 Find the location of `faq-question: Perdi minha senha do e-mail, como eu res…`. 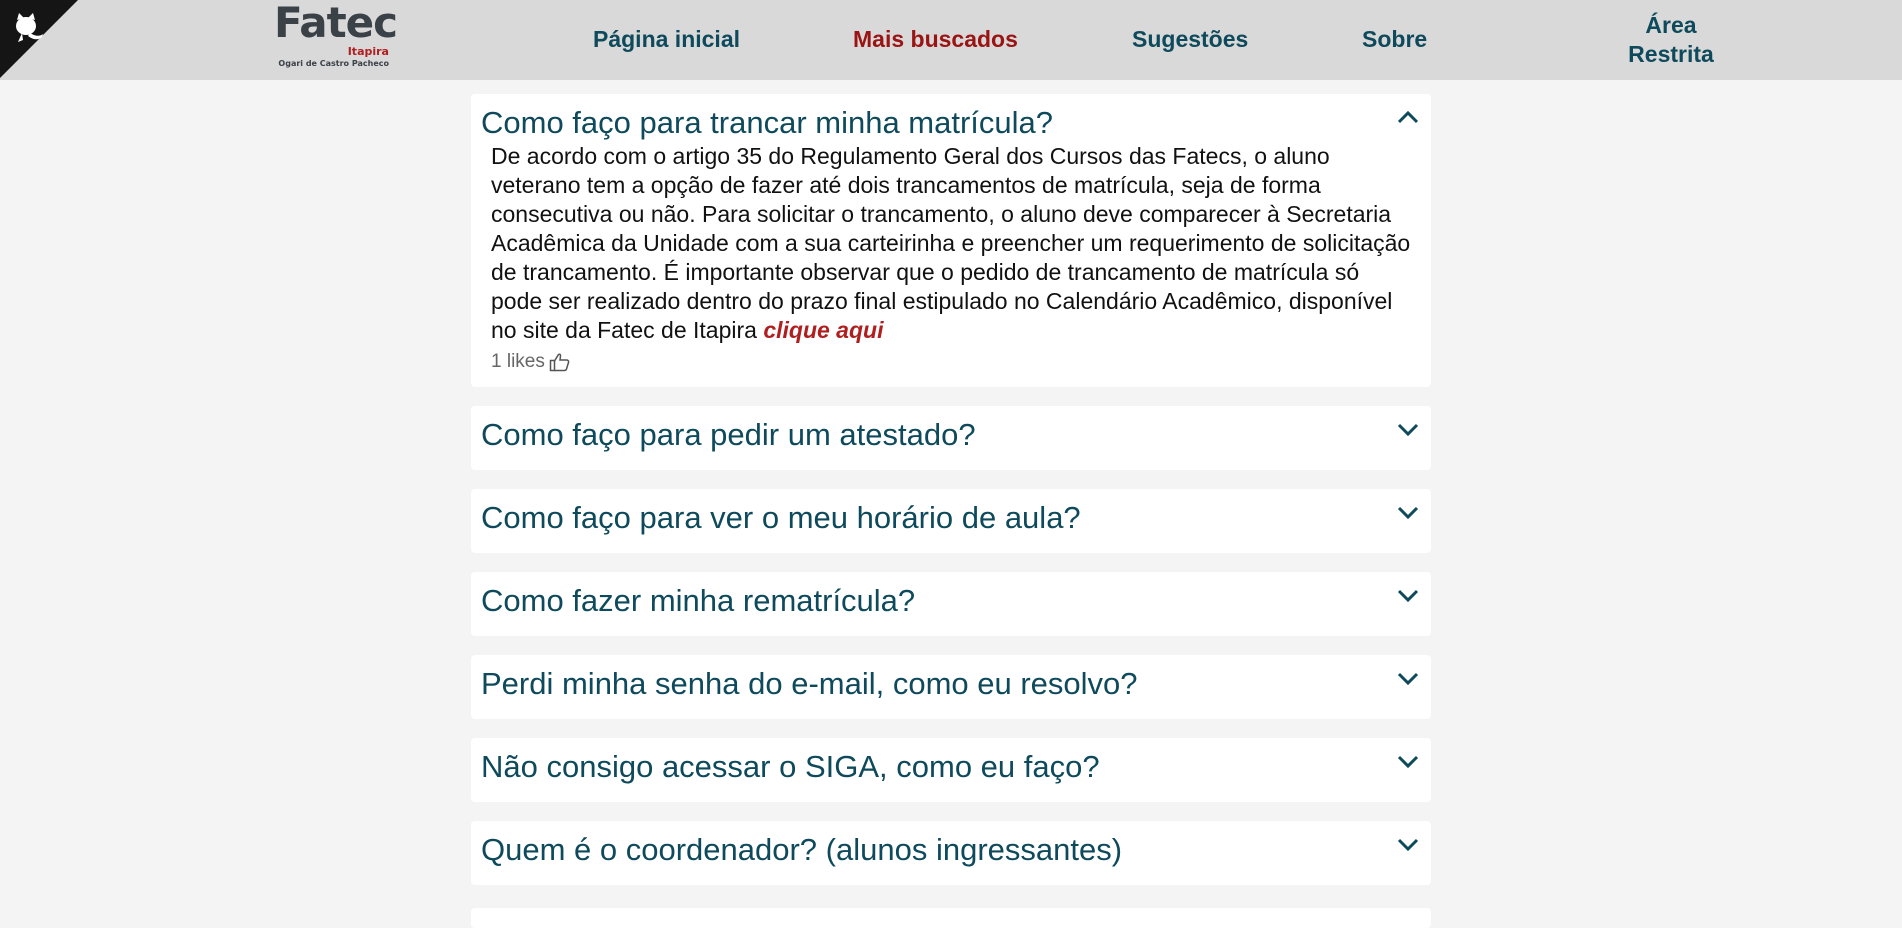

faq-question: Perdi minha senha do e-mail, como eu res… is located at coordinates (809, 683).